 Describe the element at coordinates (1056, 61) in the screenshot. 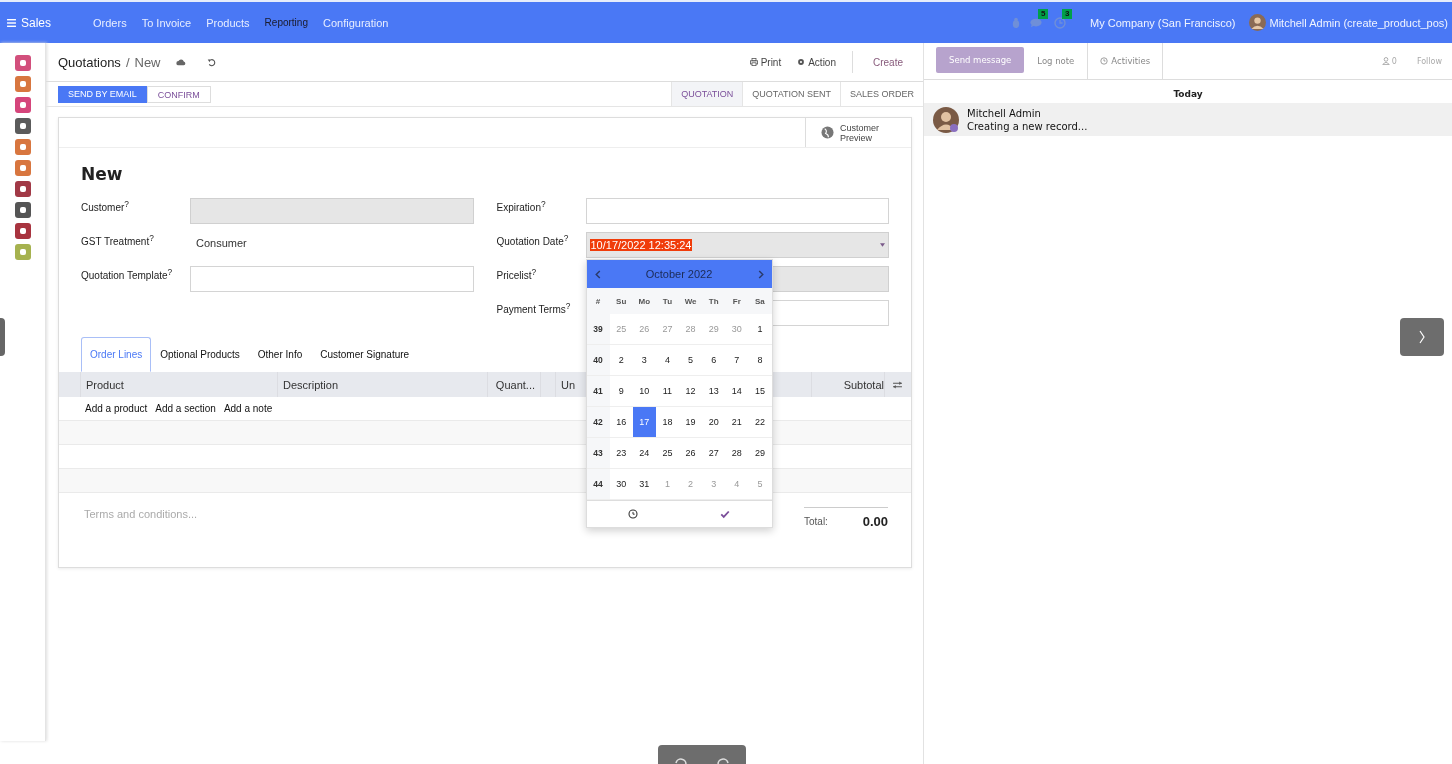

I see `chatter-tab: Log note` at that location.